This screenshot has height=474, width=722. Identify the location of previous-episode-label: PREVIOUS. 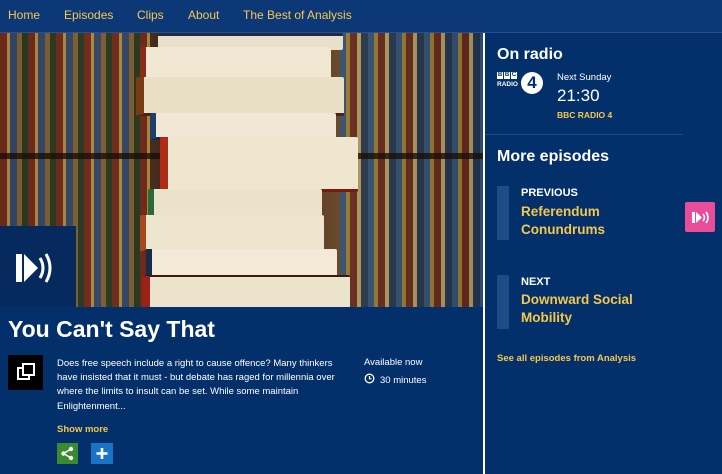
(549, 193).